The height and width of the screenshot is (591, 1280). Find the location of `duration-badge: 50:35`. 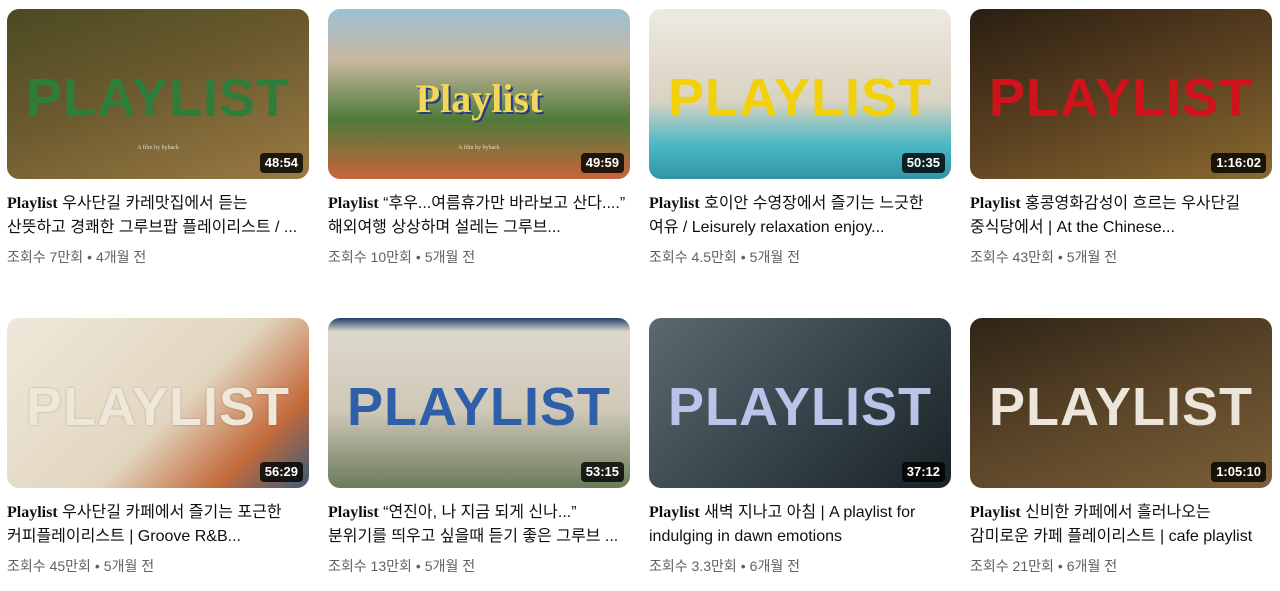

duration-badge: 50:35 is located at coordinates (923, 163).